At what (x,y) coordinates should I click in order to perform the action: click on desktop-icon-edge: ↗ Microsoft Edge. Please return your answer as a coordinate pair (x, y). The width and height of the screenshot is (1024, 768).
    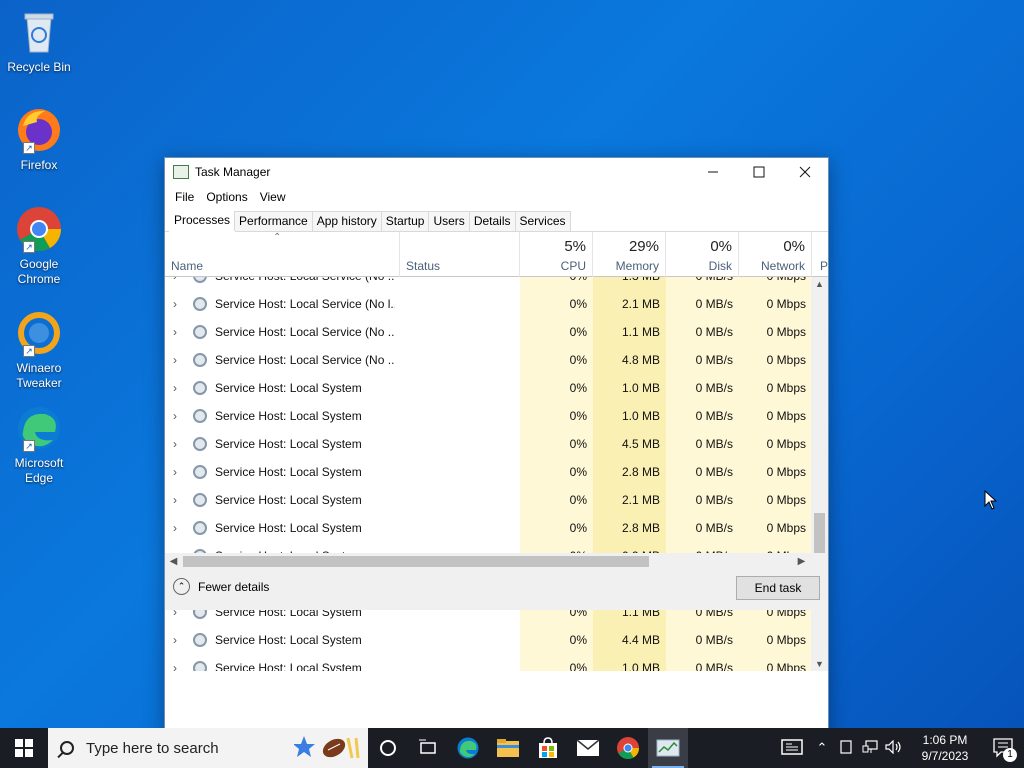
    Looking at the image, I should click on (39, 445).